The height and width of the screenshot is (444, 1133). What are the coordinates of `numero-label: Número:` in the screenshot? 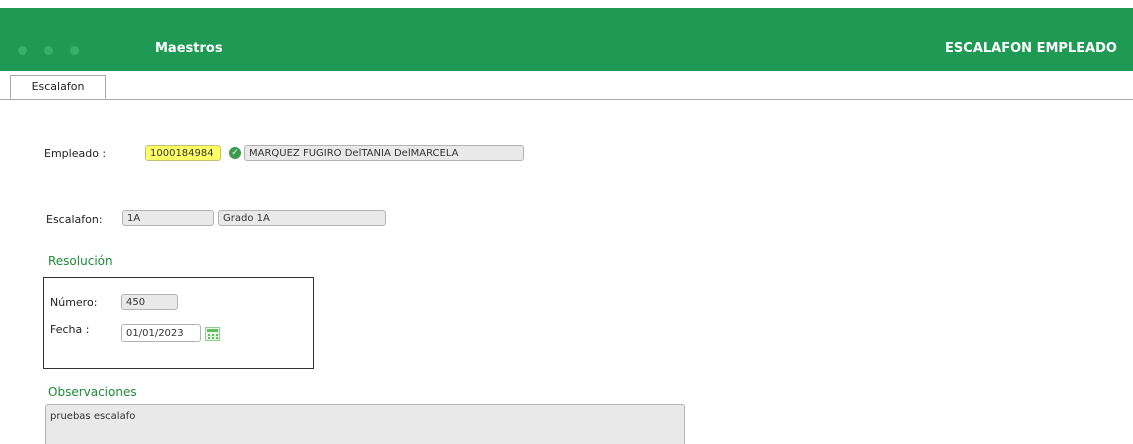 It's located at (74, 302).